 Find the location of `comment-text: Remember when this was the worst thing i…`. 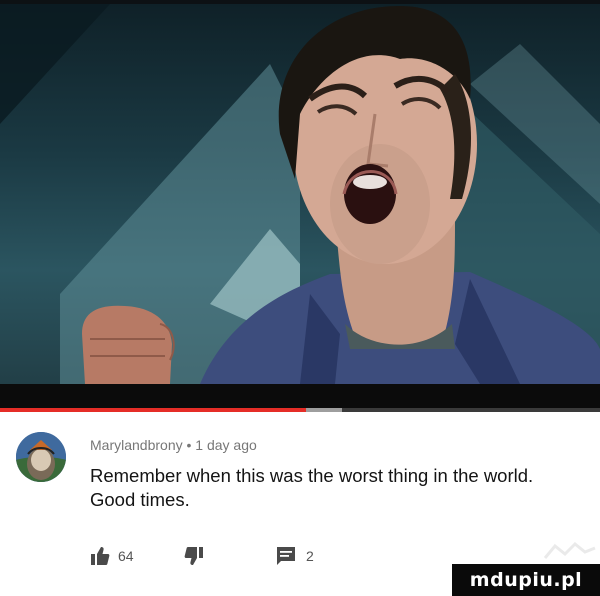

comment-text: Remember when this was the worst thing i… is located at coordinates (312, 487).